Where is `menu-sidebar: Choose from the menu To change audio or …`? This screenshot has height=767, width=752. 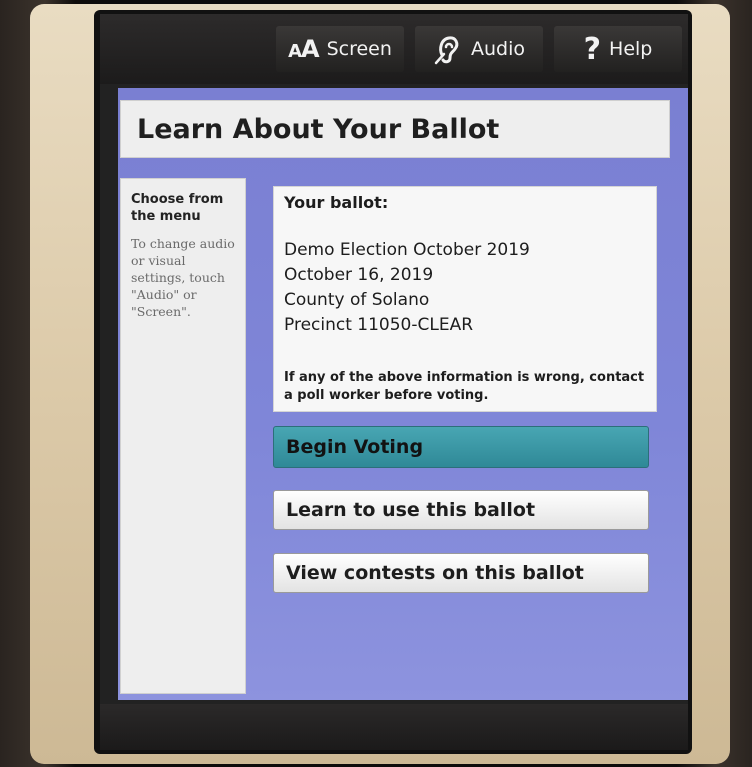
menu-sidebar: Choose from the menu To change audio or … is located at coordinates (183, 436).